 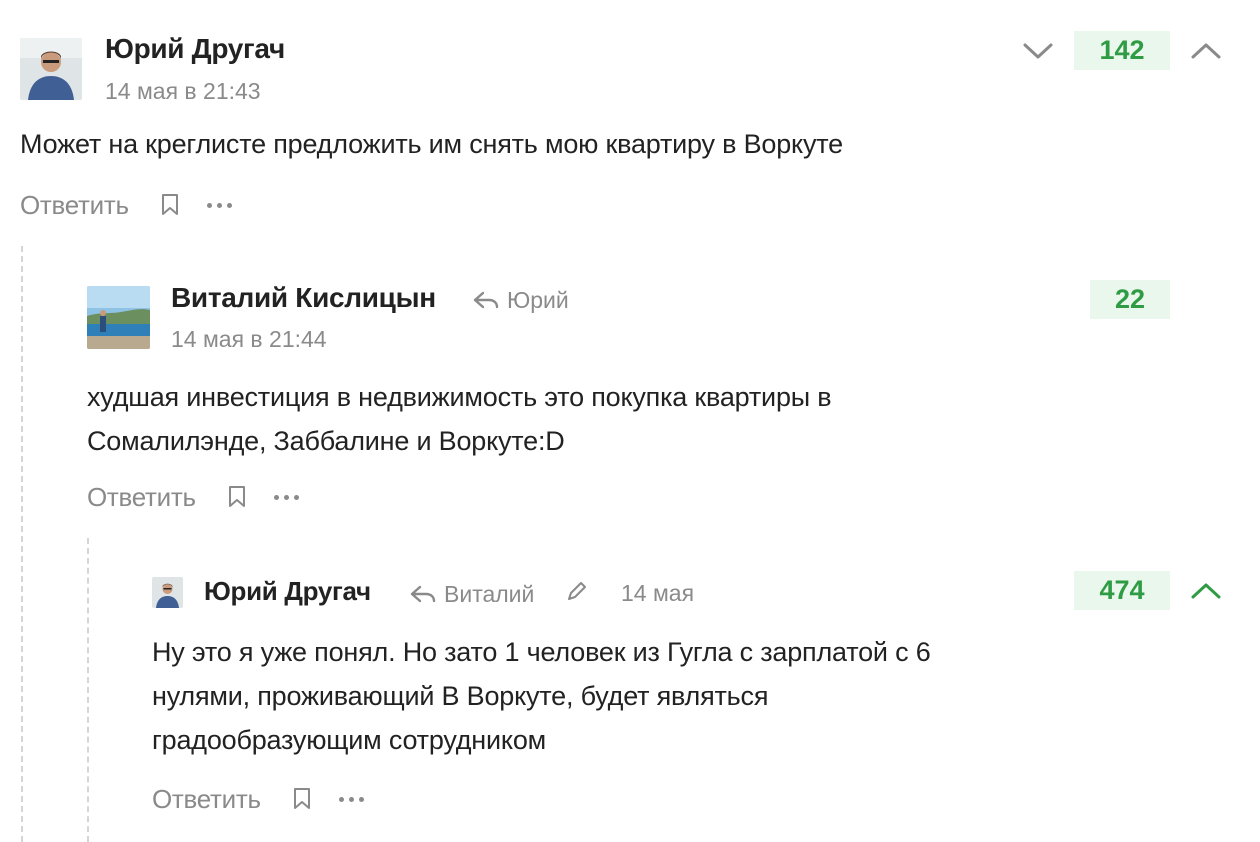 I want to click on comment-text-line: градообразующим сотрудником, so click(x=349, y=740).